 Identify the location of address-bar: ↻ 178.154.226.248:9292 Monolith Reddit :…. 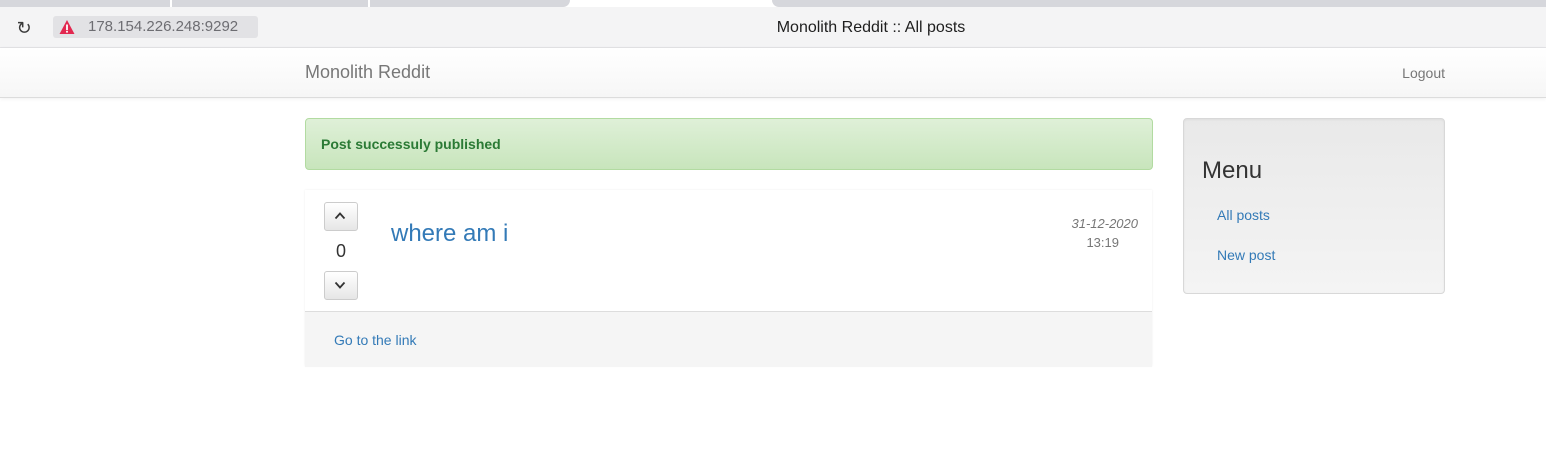
(773, 27).